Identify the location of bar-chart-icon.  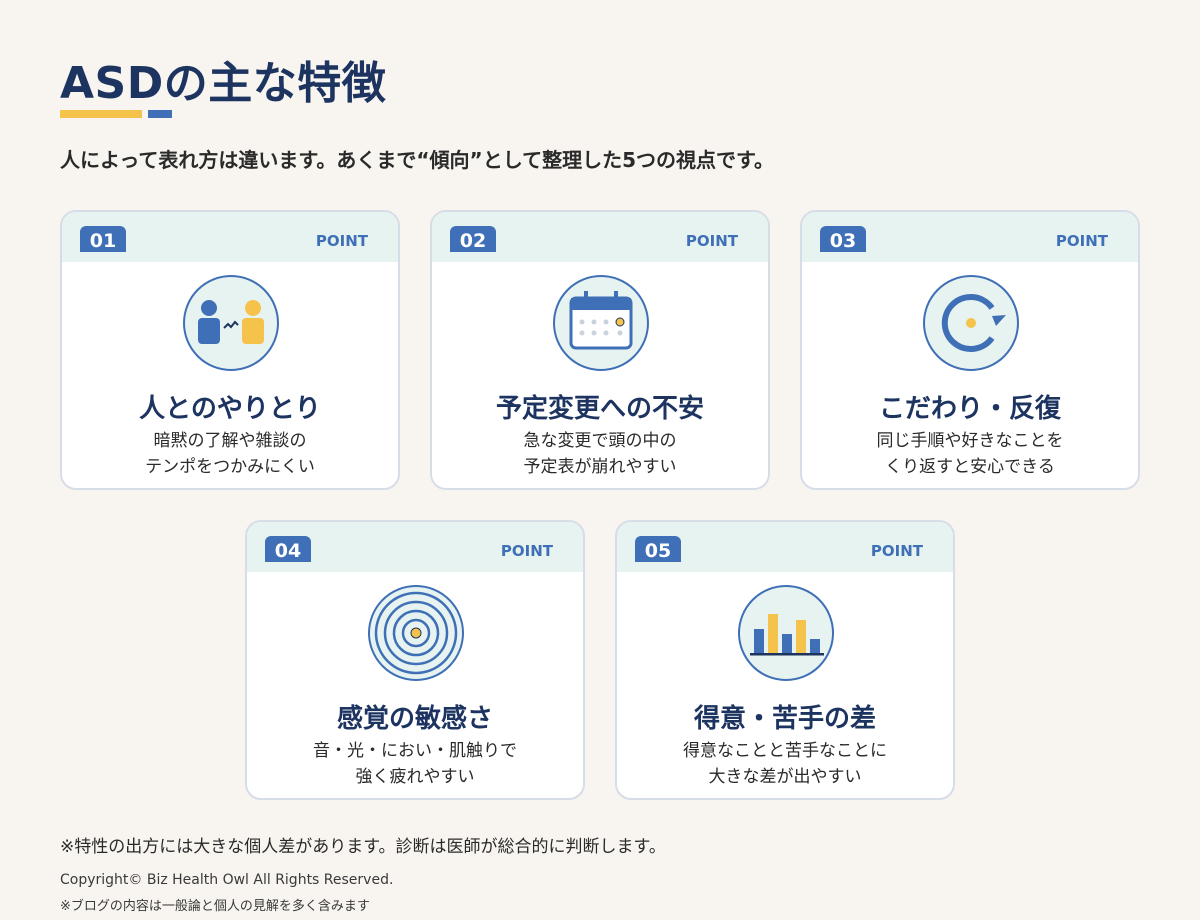
(786, 633).